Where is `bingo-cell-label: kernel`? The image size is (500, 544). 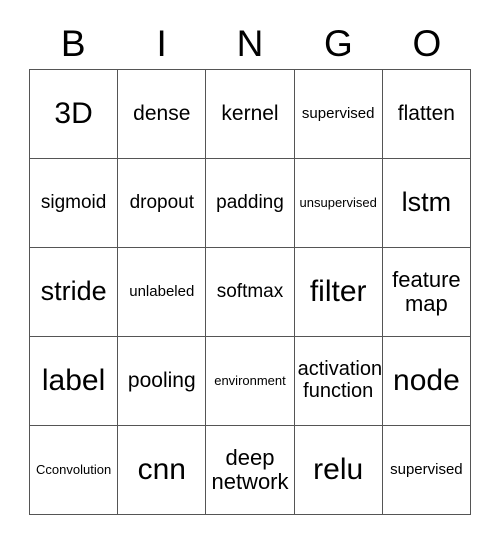
bingo-cell-label: kernel is located at coordinates (250, 113).